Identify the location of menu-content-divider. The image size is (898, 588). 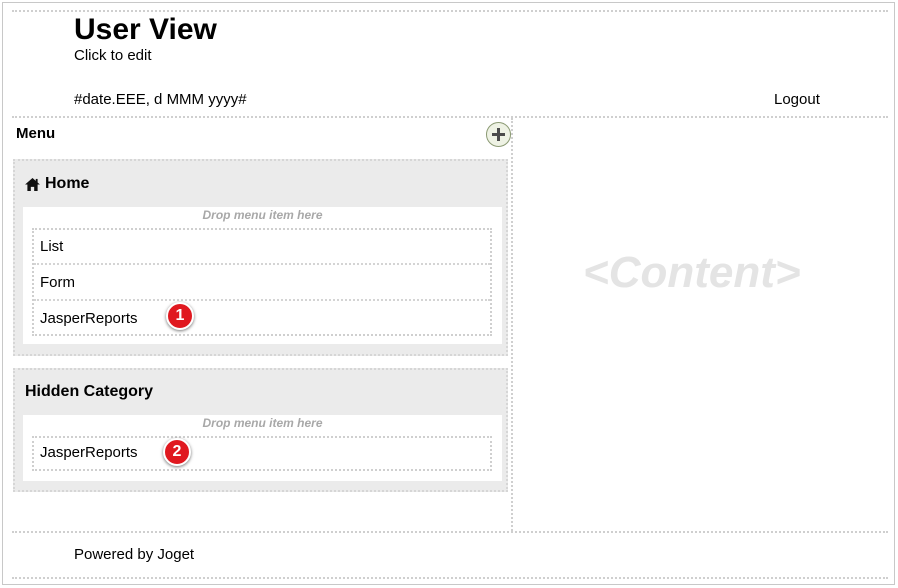
(512, 324).